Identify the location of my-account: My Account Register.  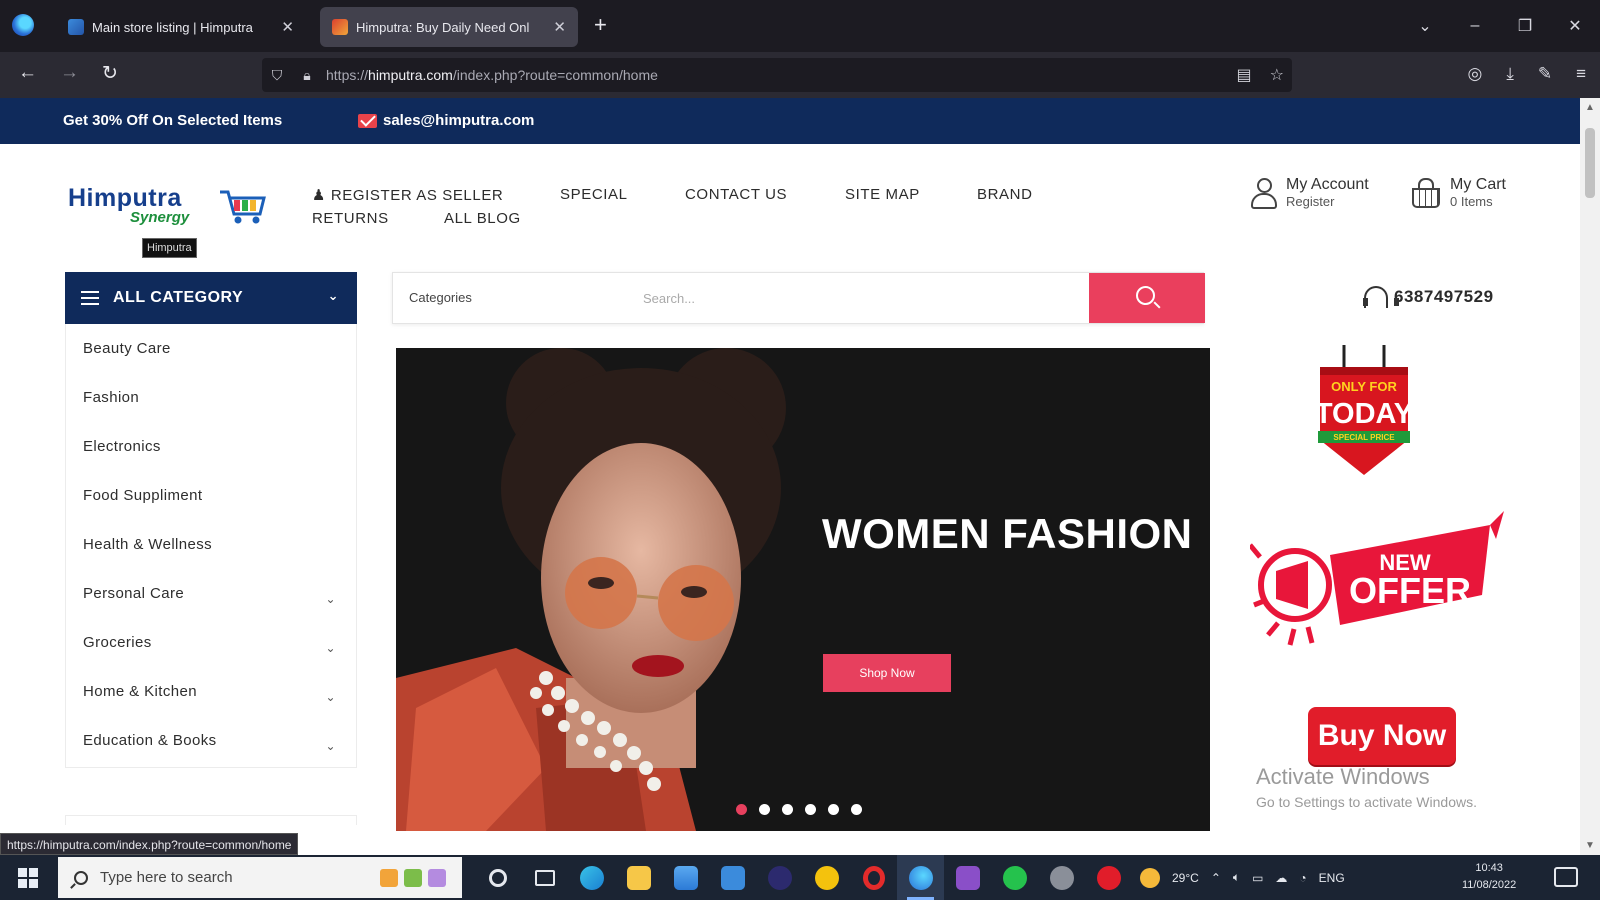
(1309, 193).